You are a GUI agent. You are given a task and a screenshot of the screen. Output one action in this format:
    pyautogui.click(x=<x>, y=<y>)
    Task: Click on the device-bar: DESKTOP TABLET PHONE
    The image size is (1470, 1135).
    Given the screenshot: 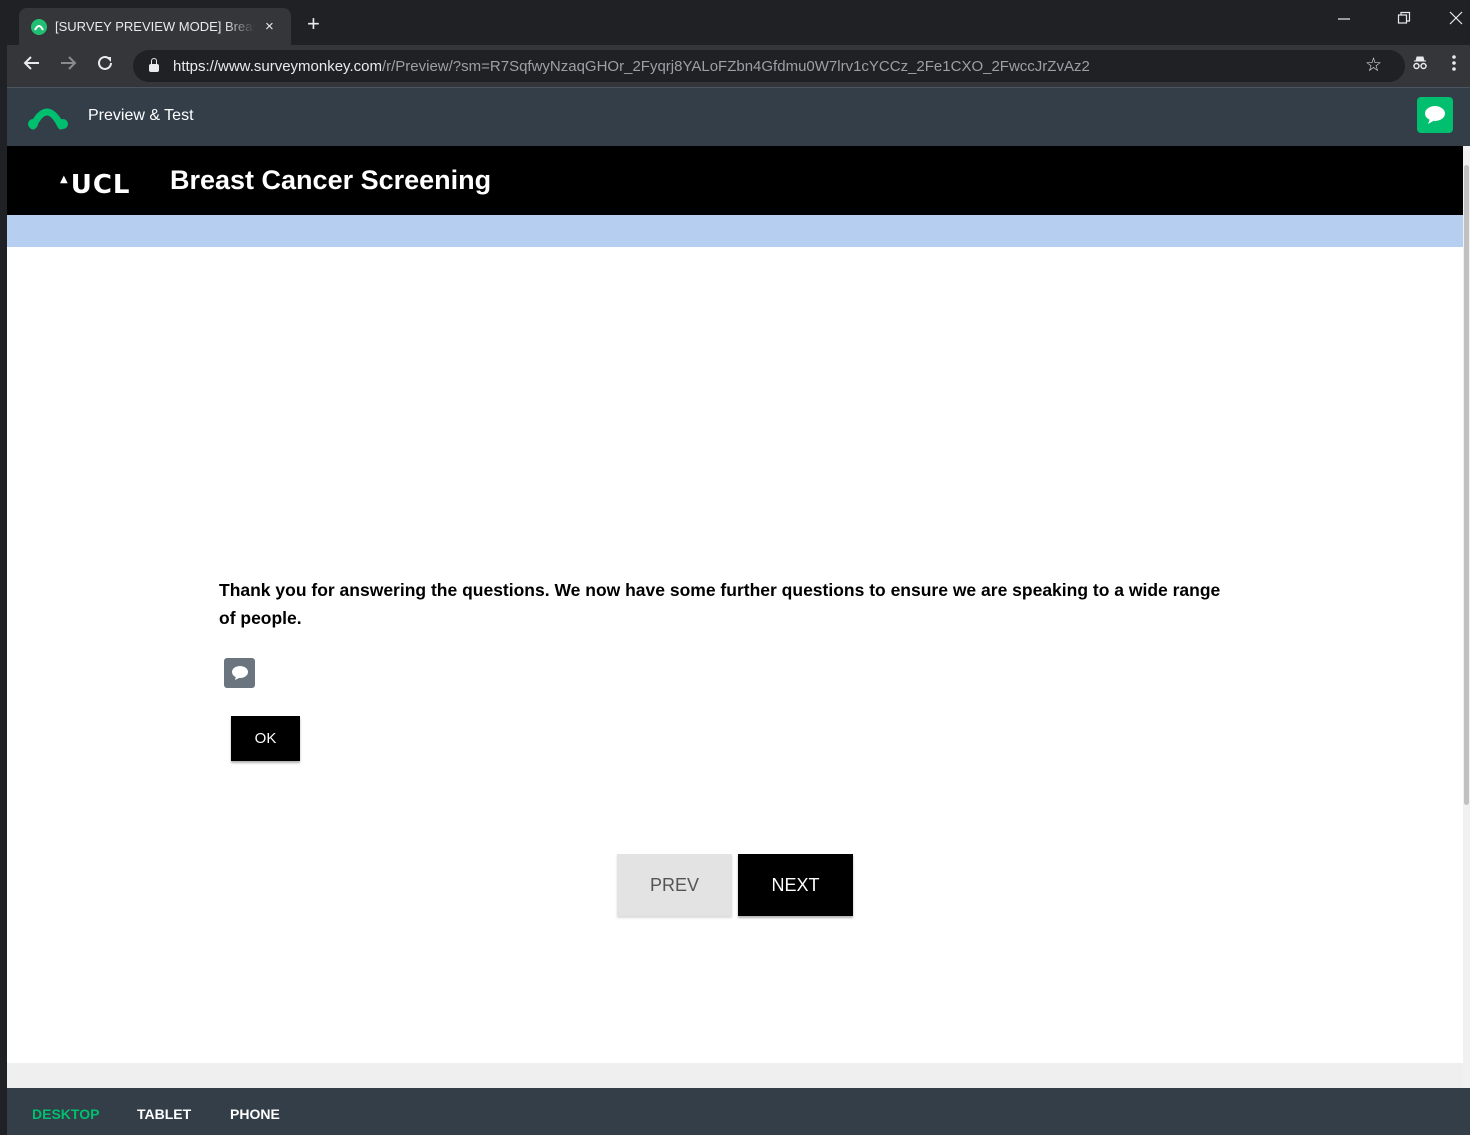 What is the action you would take?
    pyautogui.click(x=738, y=1111)
    